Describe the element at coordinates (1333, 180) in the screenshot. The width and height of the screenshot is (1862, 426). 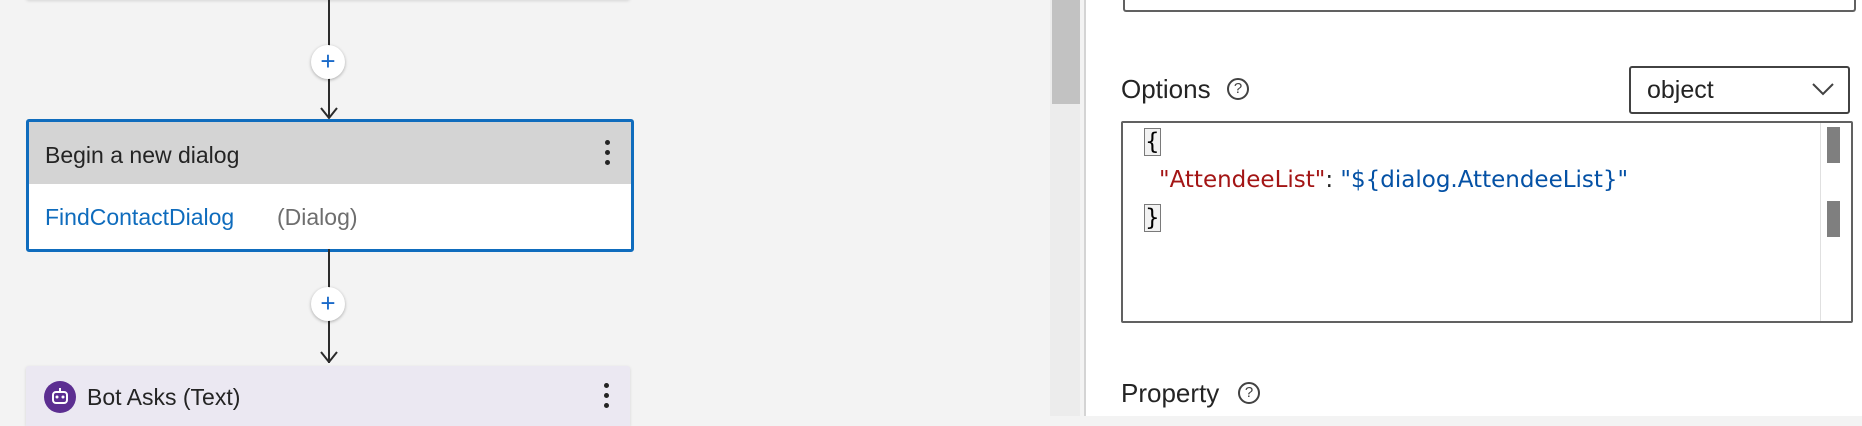
I see `json-colon: :` at that location.